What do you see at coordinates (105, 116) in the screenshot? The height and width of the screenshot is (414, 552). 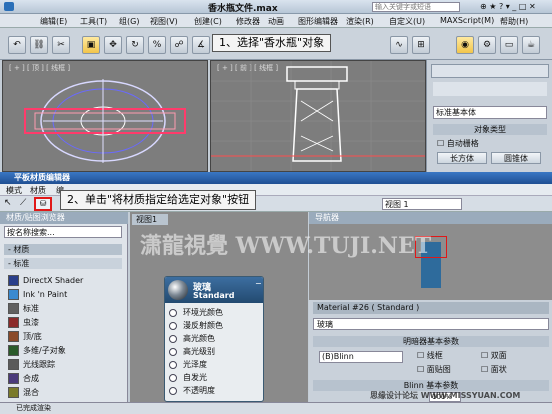 I see `top-viewport: [ + ] [ 顶 ] [ 线框 ]` at bounding box center [105, 116].